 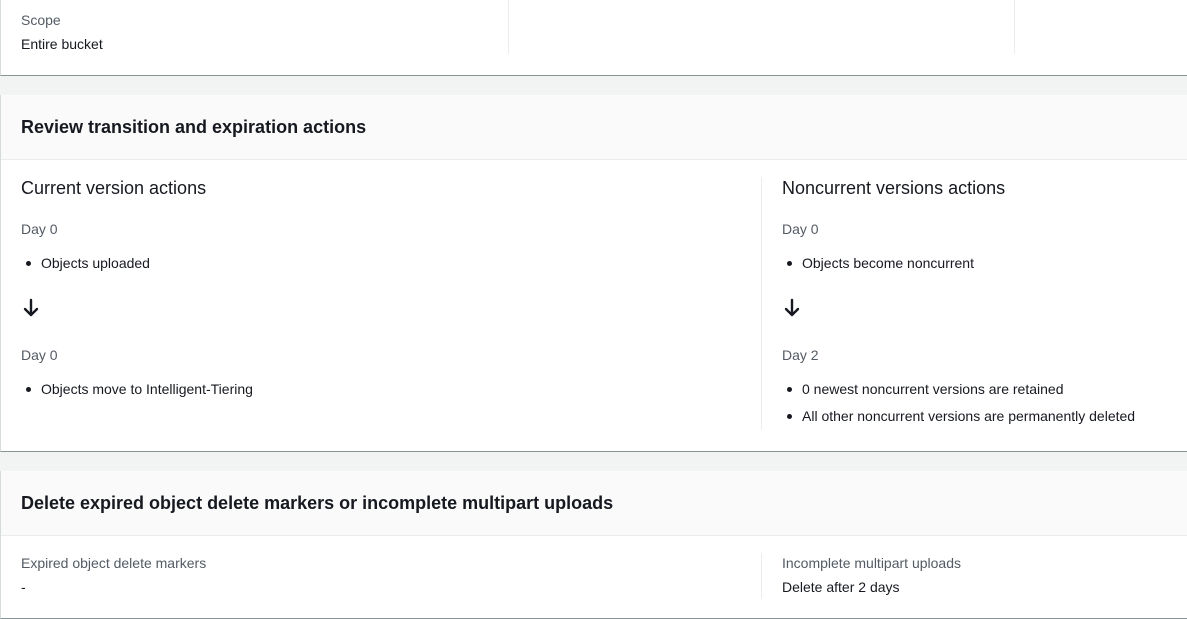 I want to click on expired-markers-value: -, so click(x=23, y=587).